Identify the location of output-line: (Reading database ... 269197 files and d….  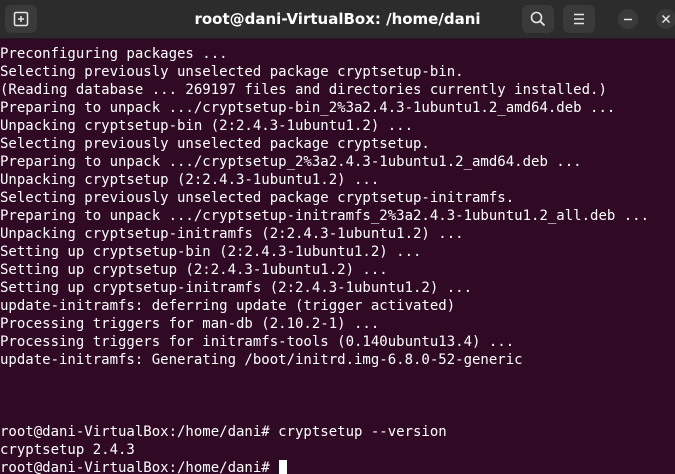
(303, 90).